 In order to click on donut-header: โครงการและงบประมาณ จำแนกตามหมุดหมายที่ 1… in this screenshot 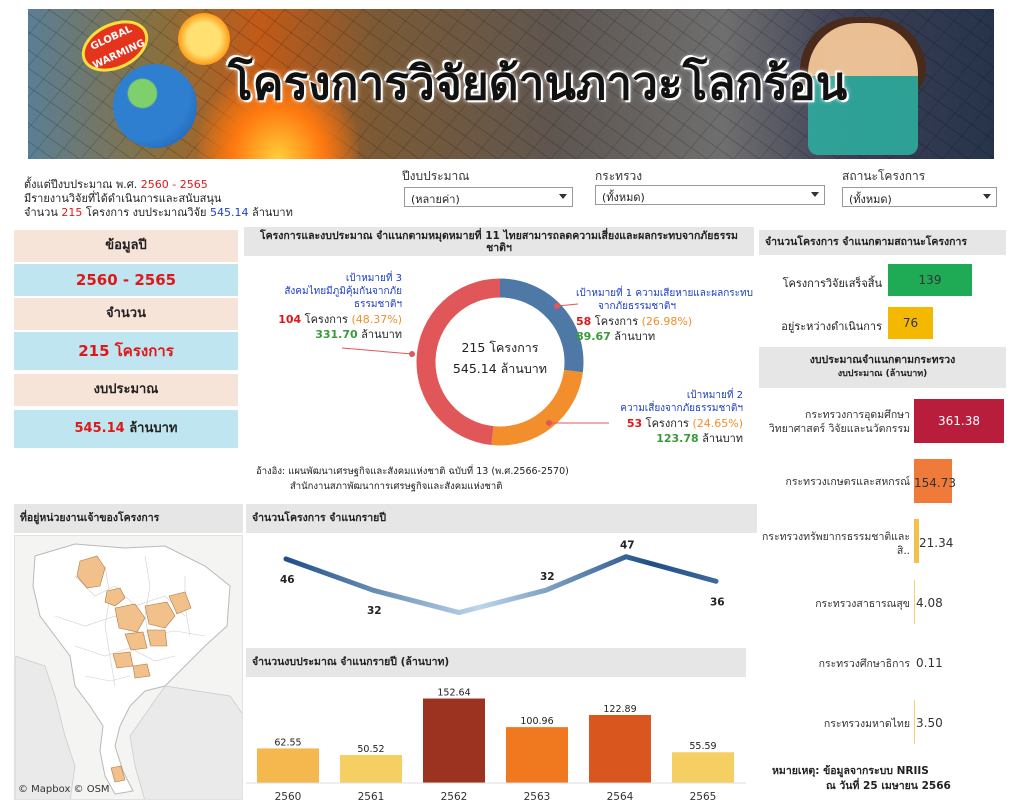, I will do `click(499, 241)`.